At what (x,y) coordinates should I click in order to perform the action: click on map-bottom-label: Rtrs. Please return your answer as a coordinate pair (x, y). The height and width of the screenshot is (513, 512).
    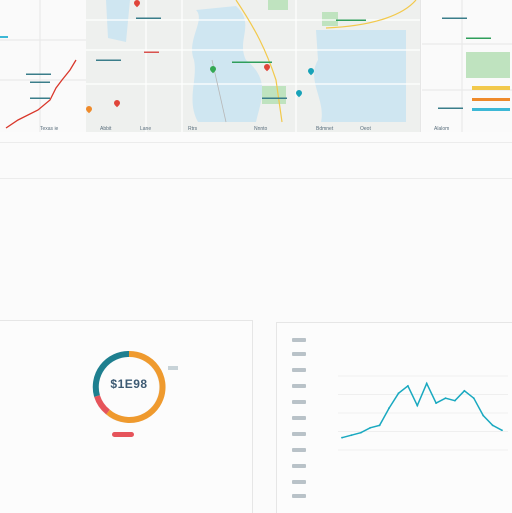
    Looking at the image, I should click on (193, 129).